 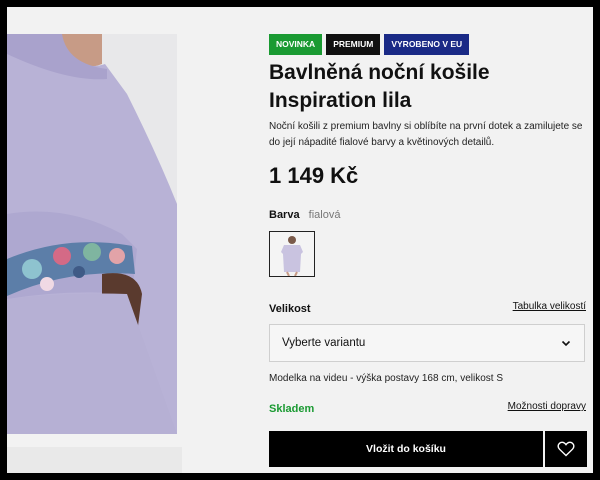 What do you see at coordinates (324, 343) in the screenshot?
I see `size-select-value: Vyberte variantu` at bounding box center [324, 343].